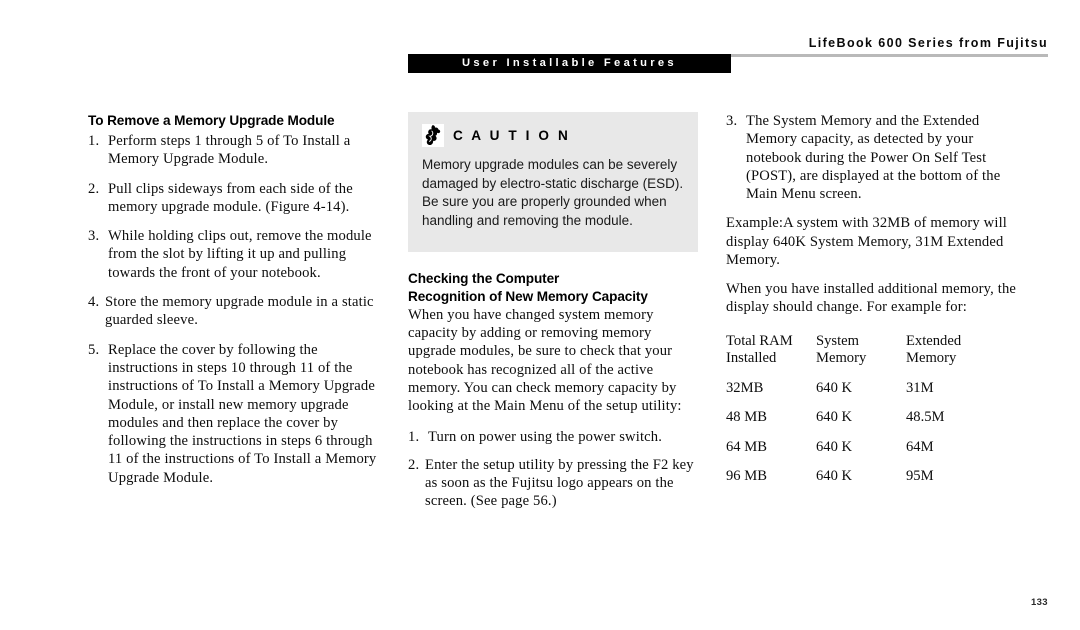 This screenshot has height=630, width=1080. What do you see at coordinates (746, 476) in the screenshot?
I see `table-cell: 96 MB` at bounding box center [746, 476].